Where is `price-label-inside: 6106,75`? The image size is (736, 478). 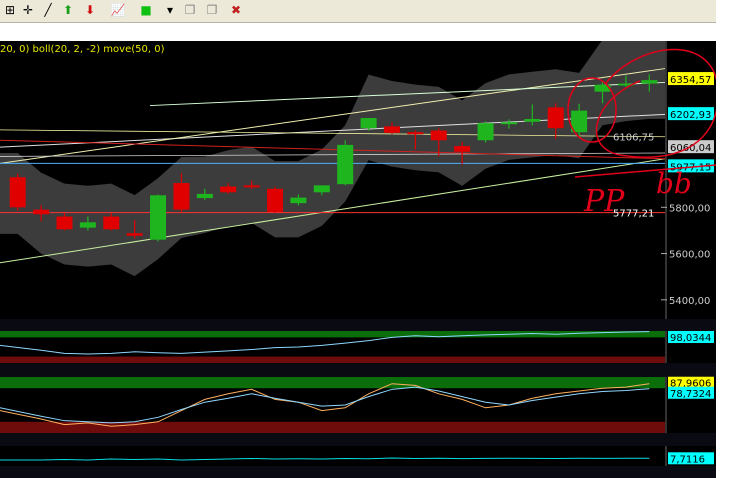
price-label-inside: 6106,75 is located at coordinates (633, 137).